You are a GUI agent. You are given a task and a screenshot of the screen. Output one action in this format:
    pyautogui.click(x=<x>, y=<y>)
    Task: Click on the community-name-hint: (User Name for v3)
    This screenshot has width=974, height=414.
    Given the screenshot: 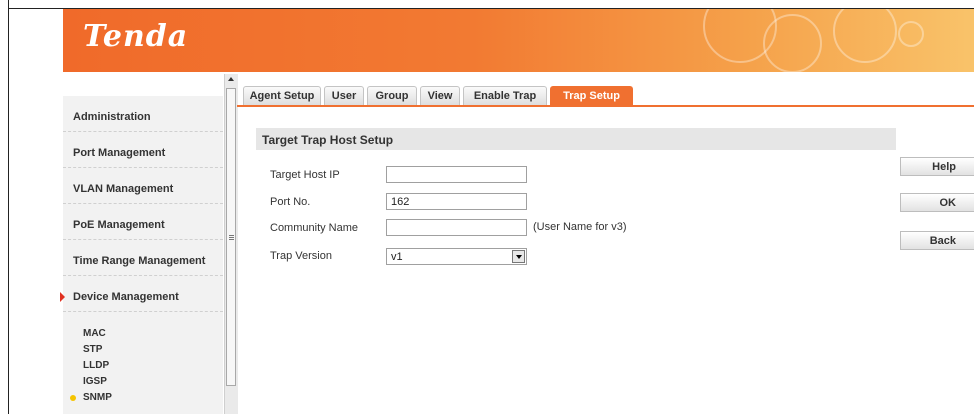 What is the action you would take?
    pyautogui.click(x=580, y=227)
    